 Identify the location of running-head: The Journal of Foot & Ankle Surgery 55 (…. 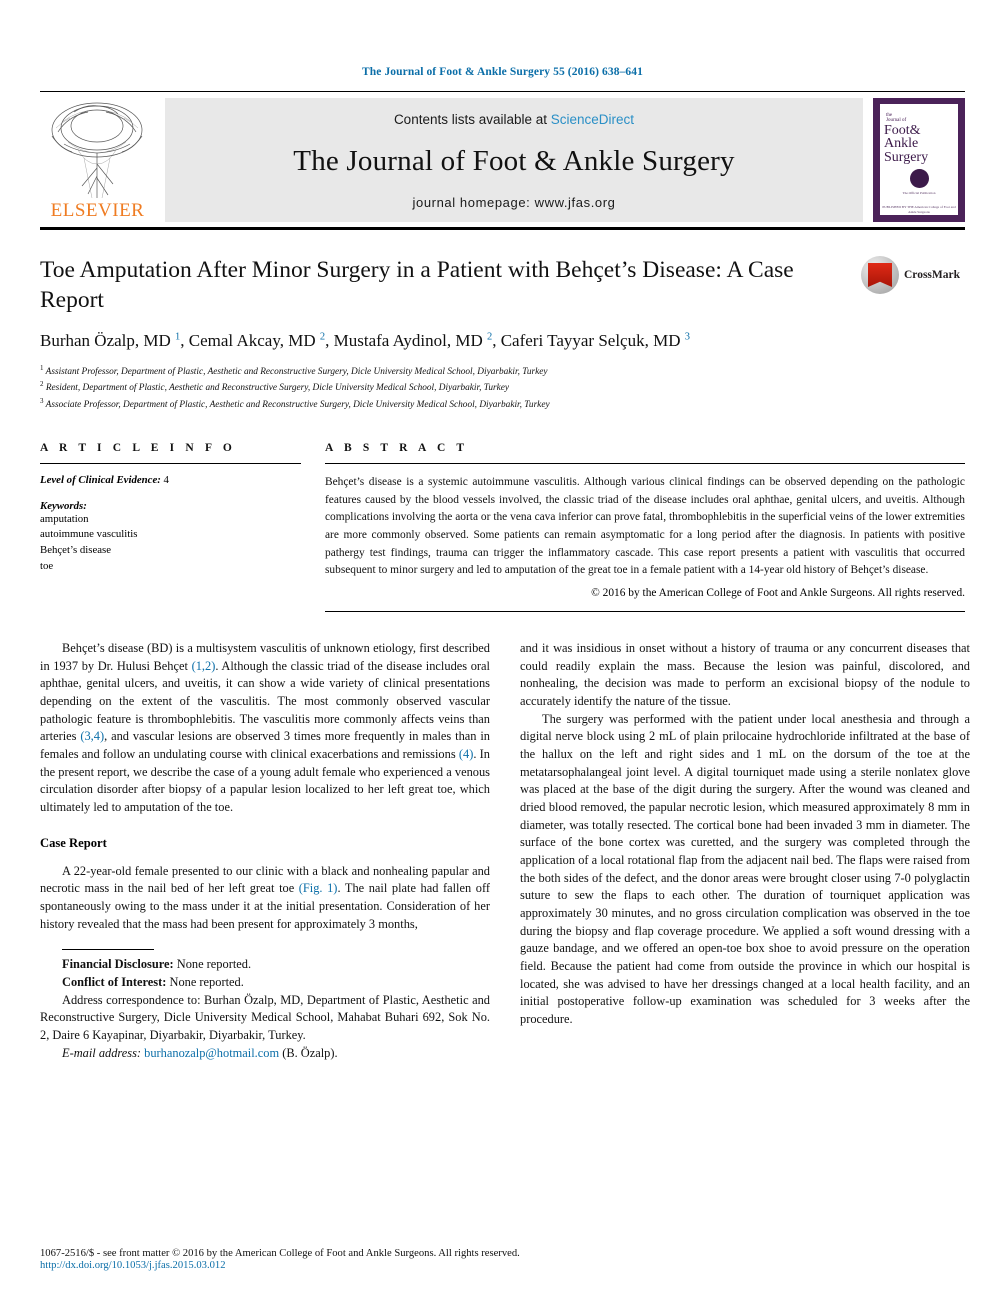
(502, 72).